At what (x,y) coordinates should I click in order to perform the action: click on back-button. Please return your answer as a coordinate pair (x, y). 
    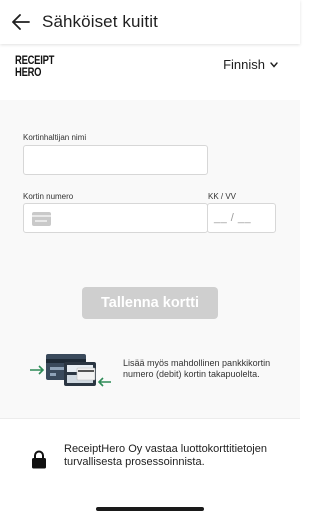
    Looking at the image, I should click on (21, 22).